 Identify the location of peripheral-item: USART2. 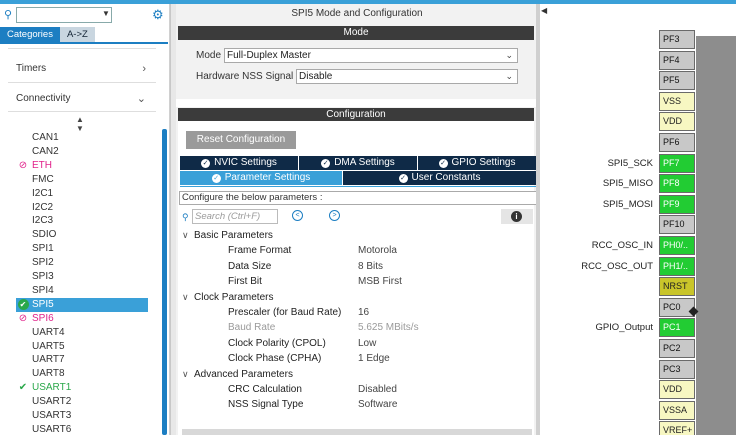
(82, 402).